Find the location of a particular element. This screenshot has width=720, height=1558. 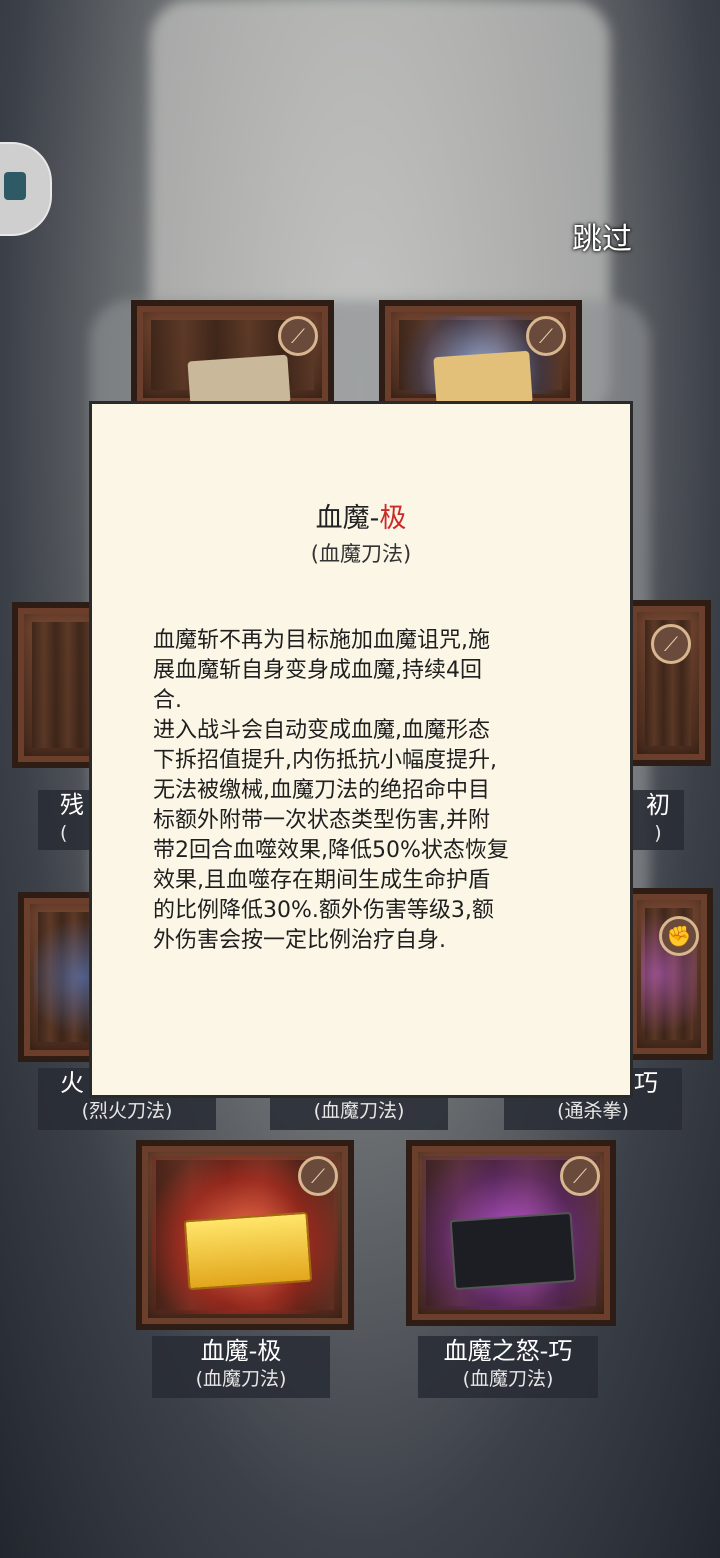

card-skill: (烈火刀法) is located at coordinates (127, 1111).